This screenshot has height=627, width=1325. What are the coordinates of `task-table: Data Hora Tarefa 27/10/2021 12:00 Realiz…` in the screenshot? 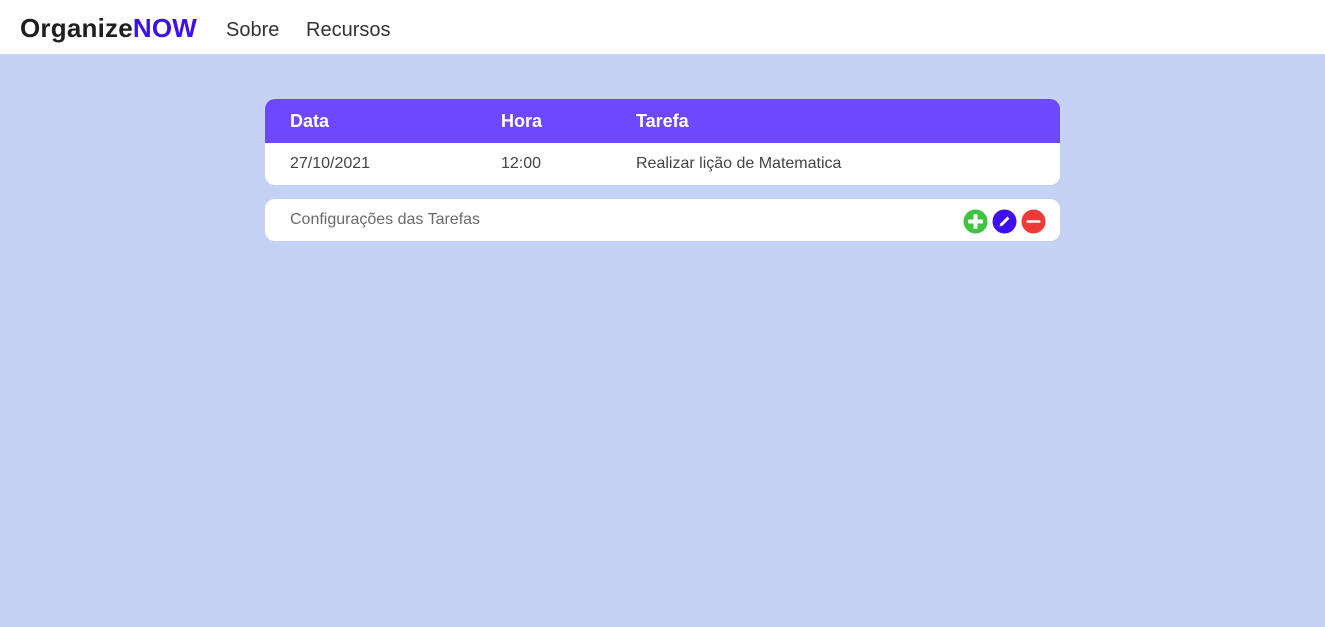 It's located at (662, 142).